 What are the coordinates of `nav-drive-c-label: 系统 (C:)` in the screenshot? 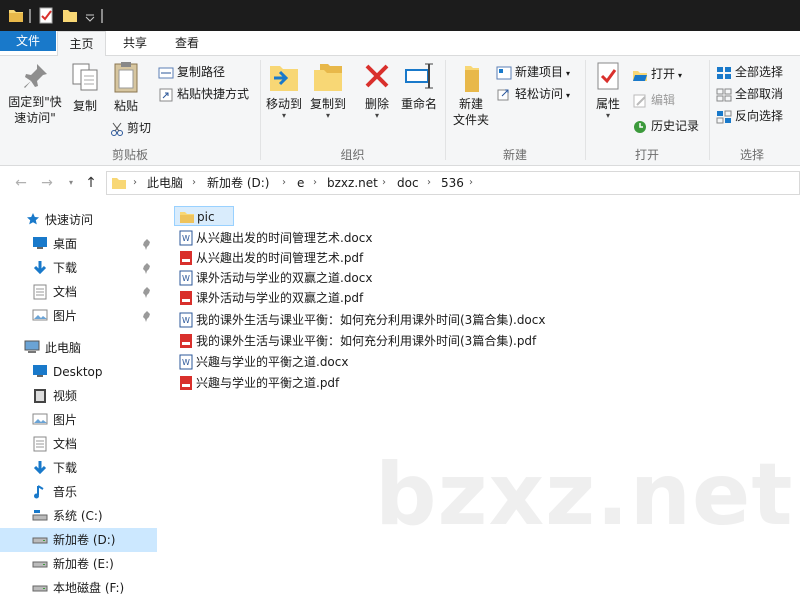 It's located at (78, 516).